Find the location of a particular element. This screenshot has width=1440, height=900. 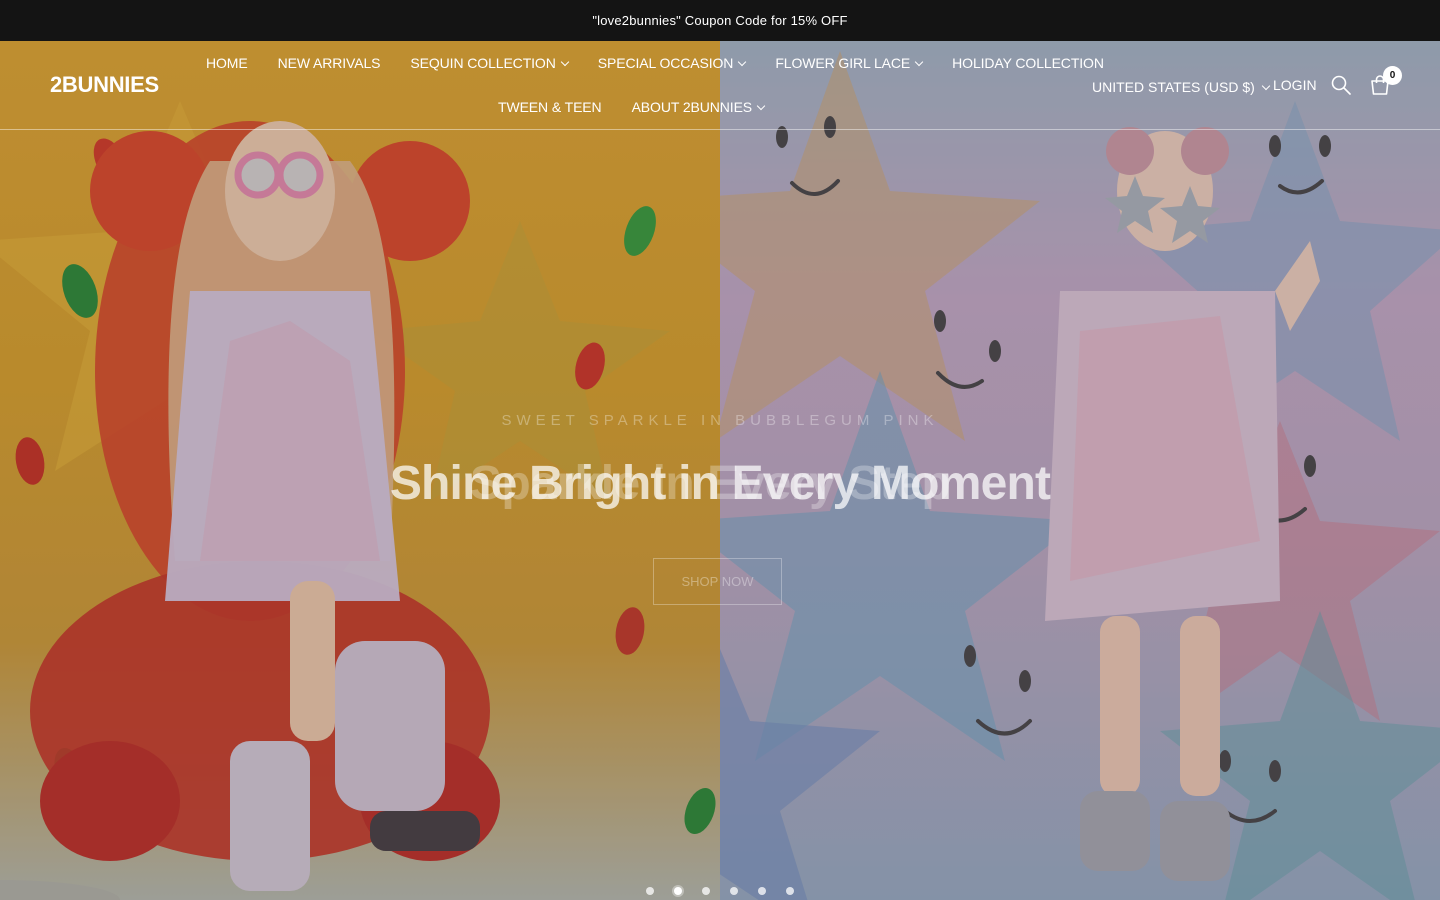

nav-item-label: ABOUT 2BUNNIES is located at coordinates (692, 107).